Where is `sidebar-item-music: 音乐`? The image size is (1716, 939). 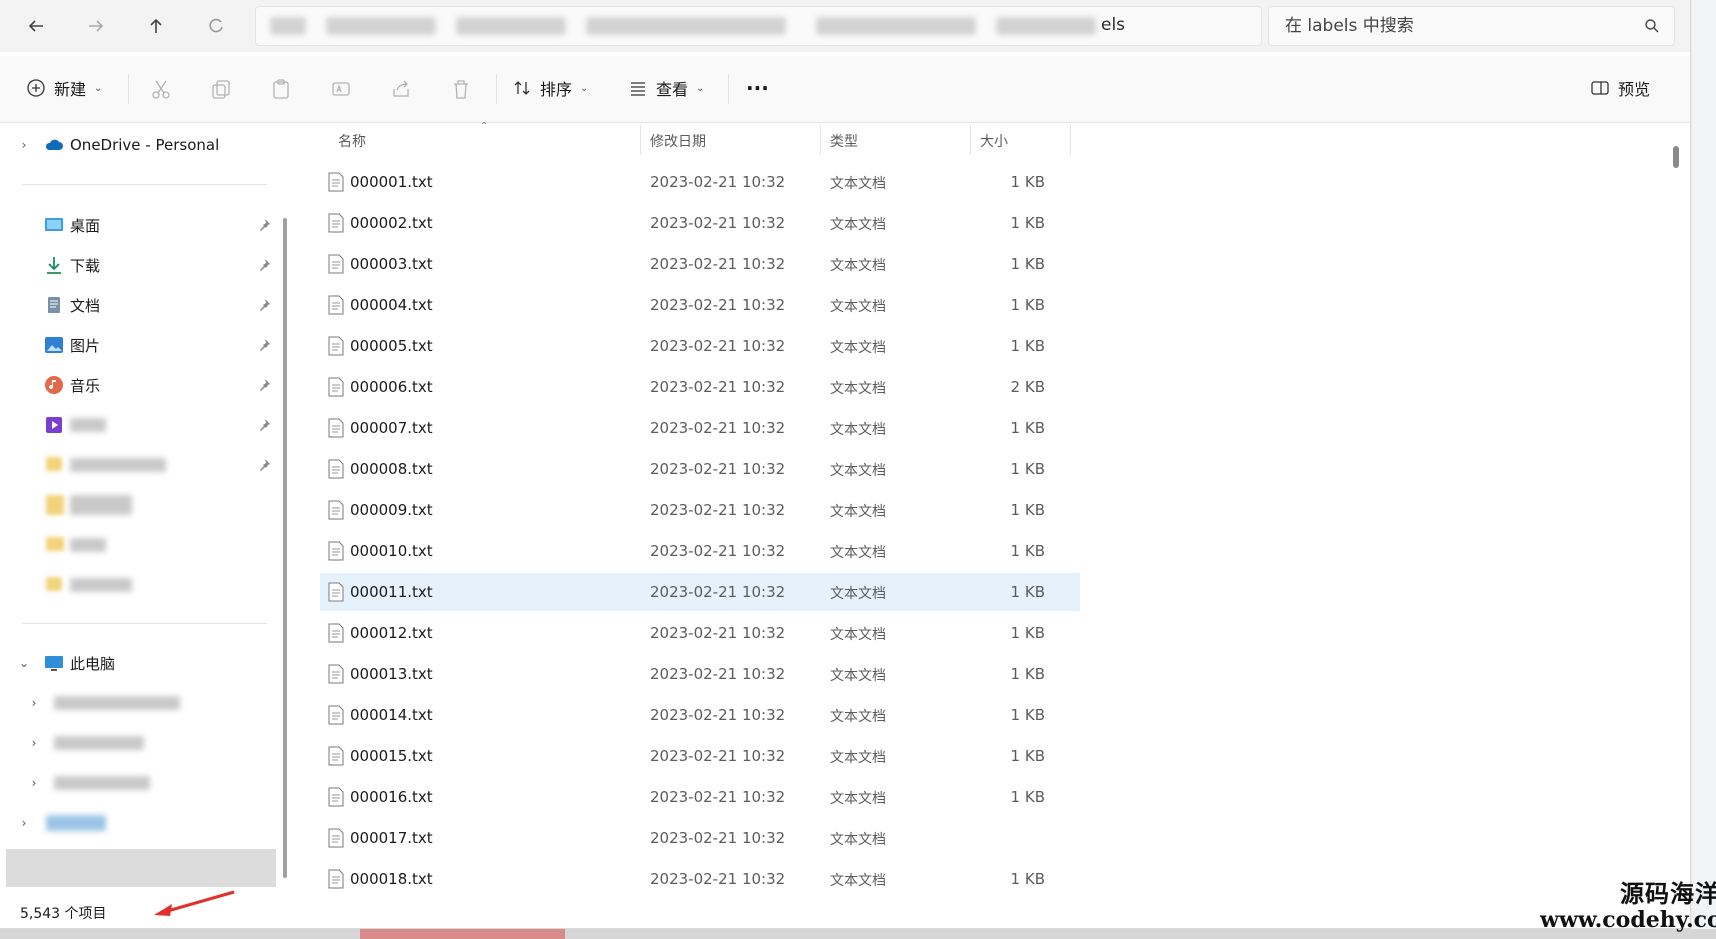 sidebar-item-music: 音乐 is located at coordinates (137, 385).